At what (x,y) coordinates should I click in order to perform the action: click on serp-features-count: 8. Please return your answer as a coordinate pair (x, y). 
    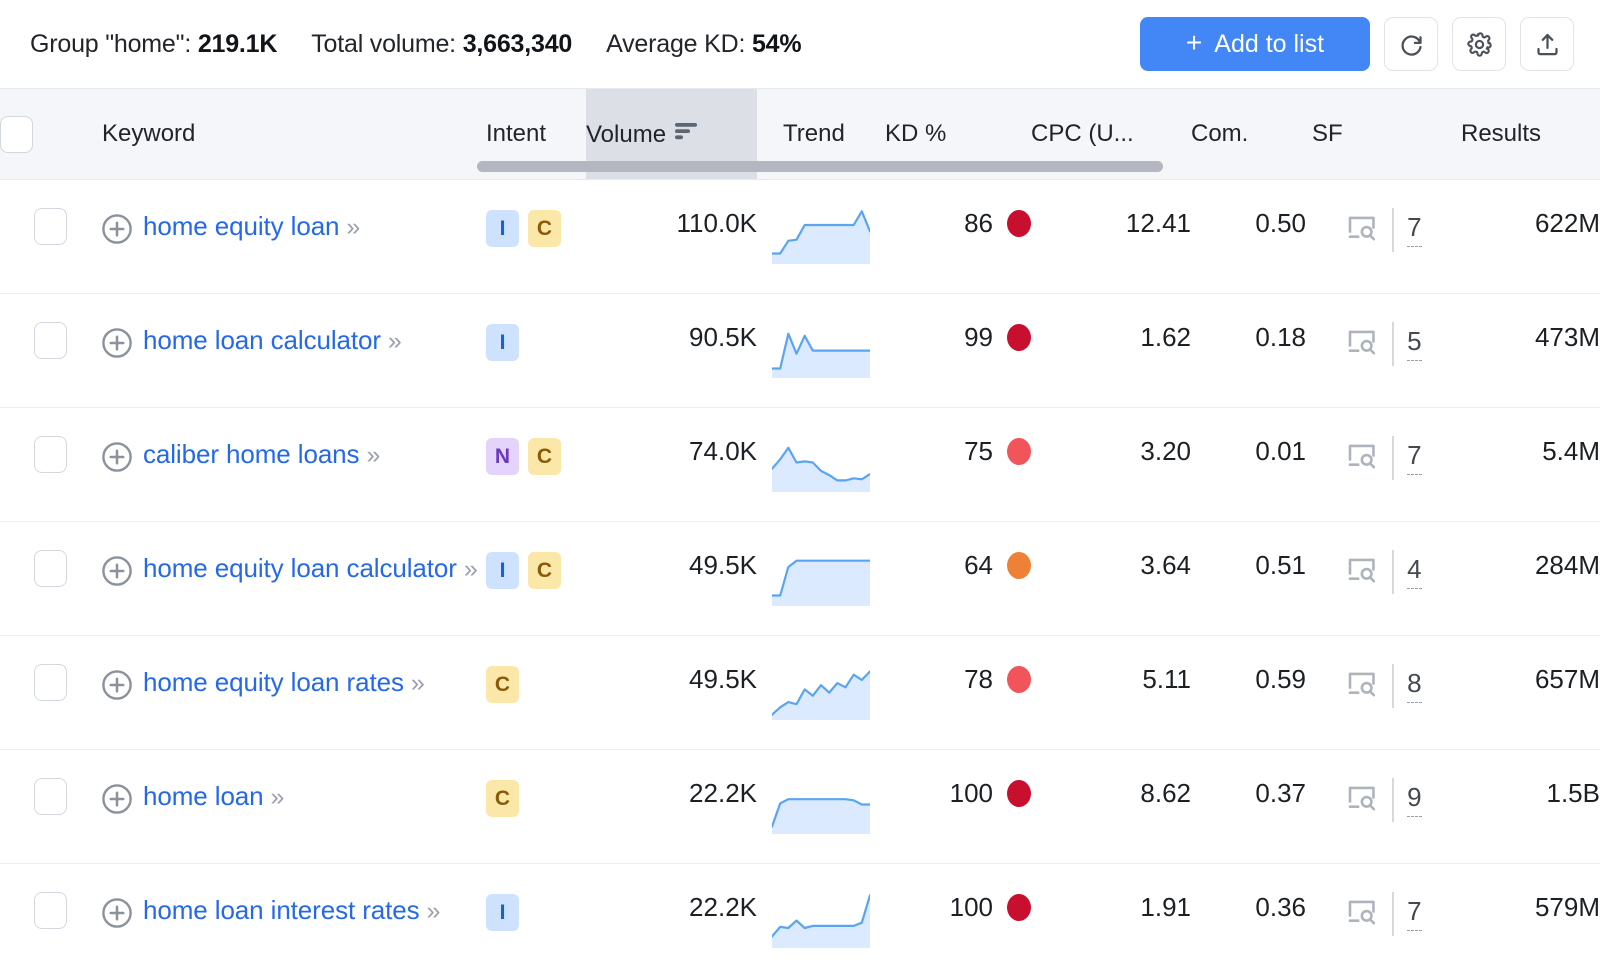
    Looking at the image, I should click on (1414, 685).